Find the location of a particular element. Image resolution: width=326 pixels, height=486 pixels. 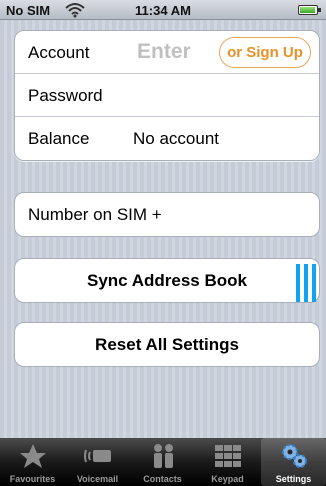

sign-up-button: or Sign Up is located at coordinates (265, 52).